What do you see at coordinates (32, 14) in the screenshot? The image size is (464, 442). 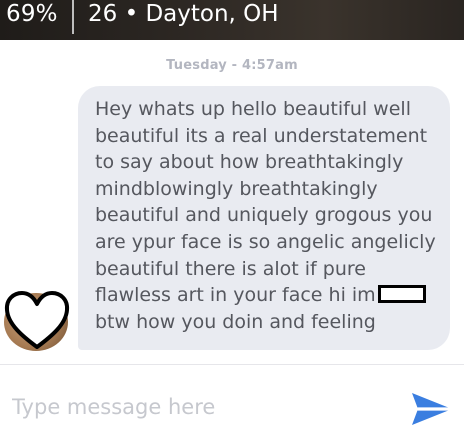 I see `match-percent: 69%` at bounding box center [32, 14].